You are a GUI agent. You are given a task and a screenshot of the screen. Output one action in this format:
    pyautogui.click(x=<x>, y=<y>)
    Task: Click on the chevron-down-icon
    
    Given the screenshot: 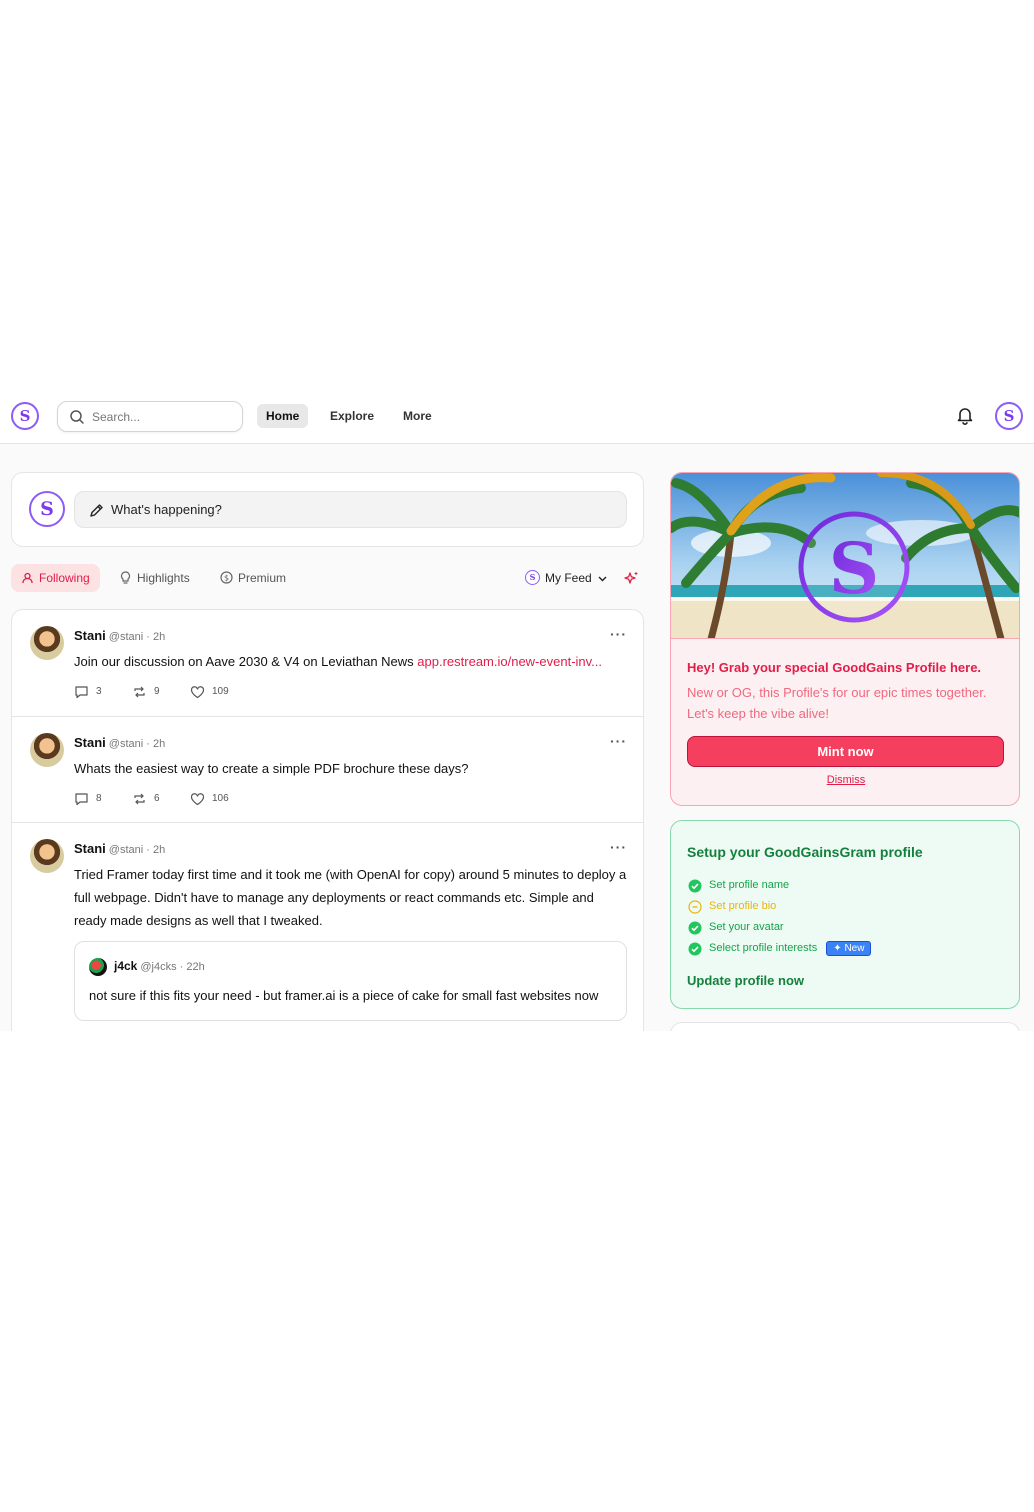 What is the action you would take?
    pyautogui.click(x=602, y=579)
    